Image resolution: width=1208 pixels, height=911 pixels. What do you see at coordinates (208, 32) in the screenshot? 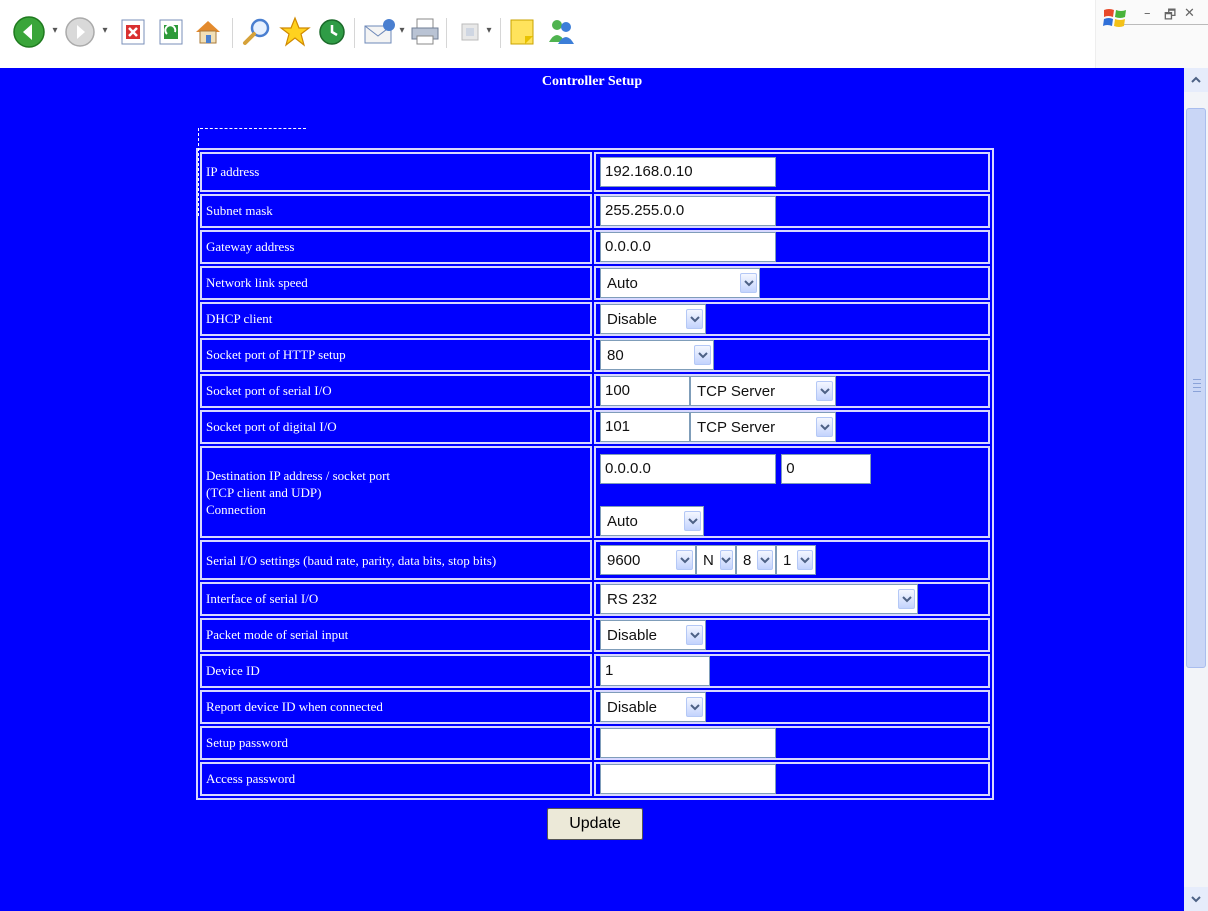
I see `home-icon` at bounding box center [208, 32].